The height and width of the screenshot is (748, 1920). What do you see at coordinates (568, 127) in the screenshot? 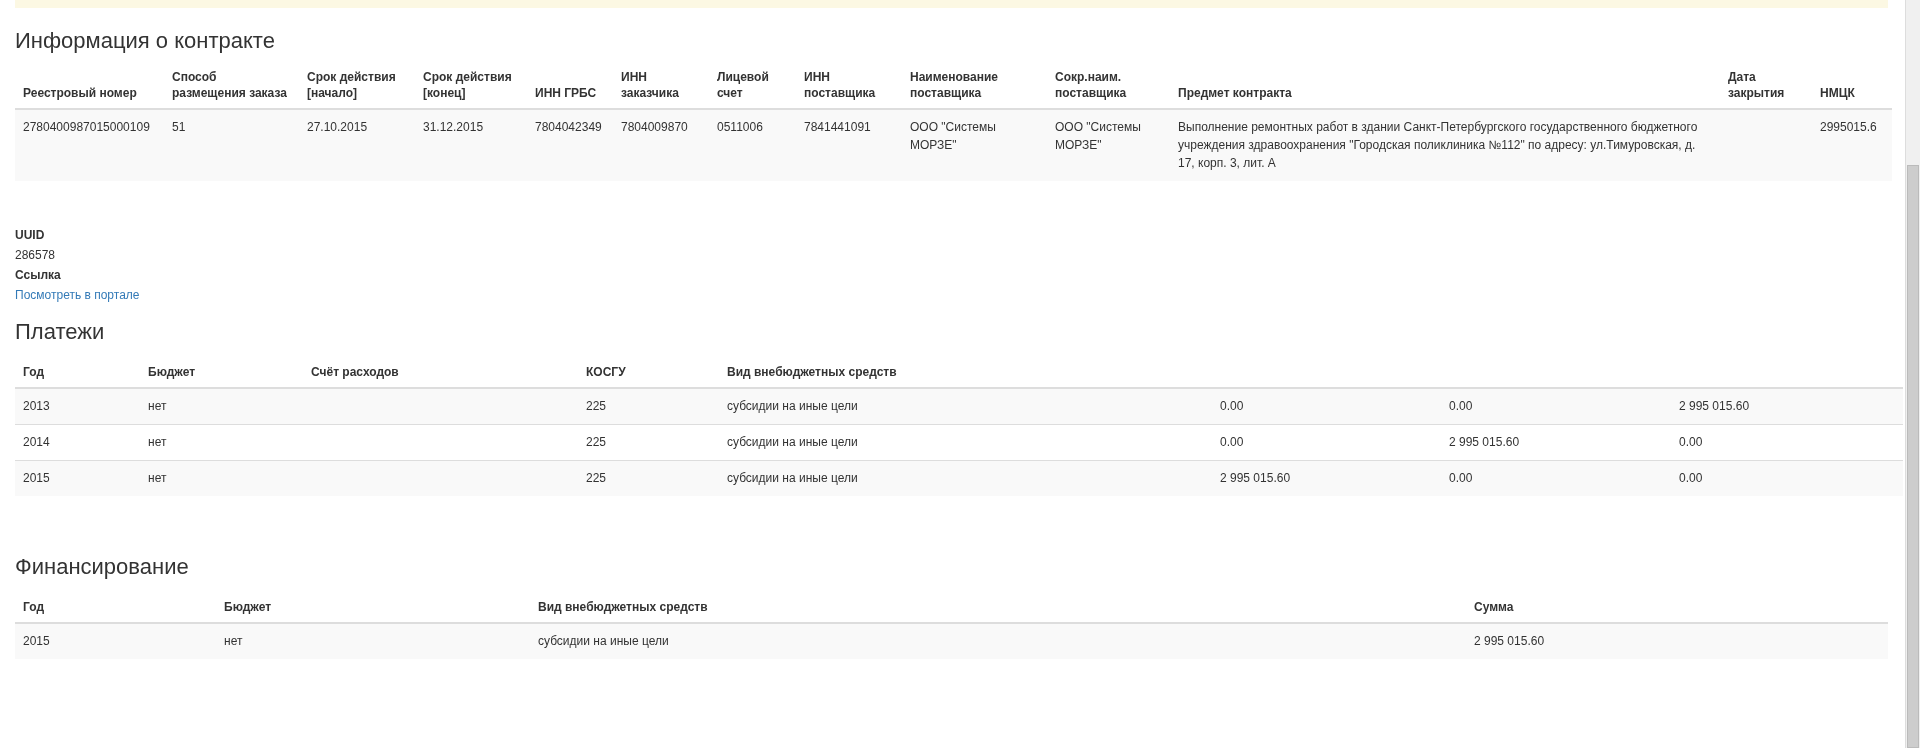
I see `table-cell: 7804042349` at bounding box center [568, 127].